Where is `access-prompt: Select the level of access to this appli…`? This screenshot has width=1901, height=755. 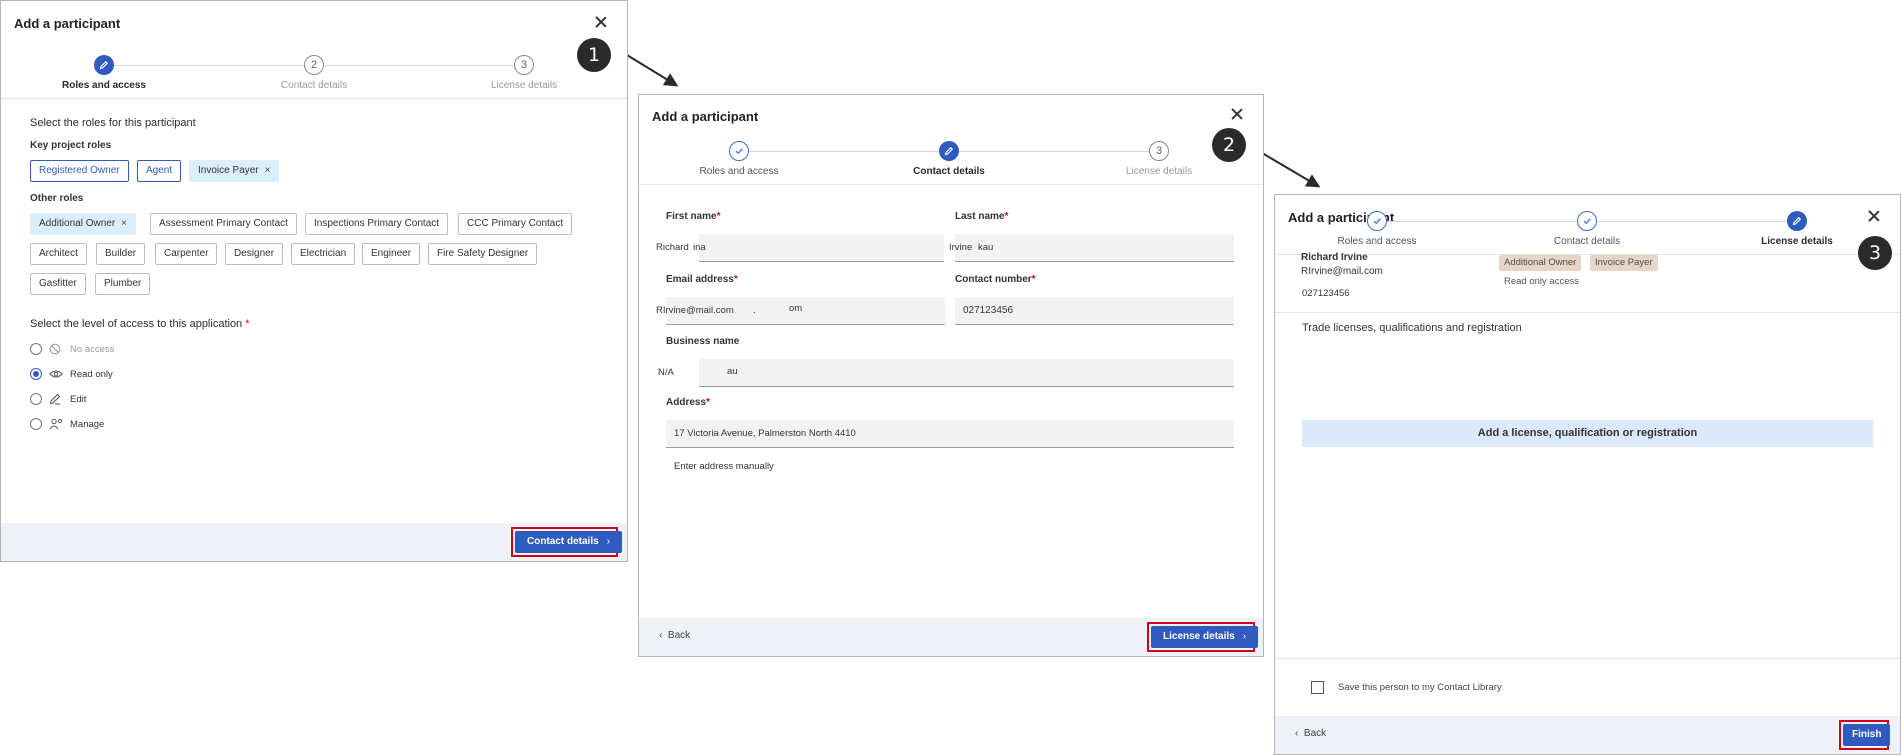
access-prompt: Select the level of access to this appli… is located at coordinates (140, 324).